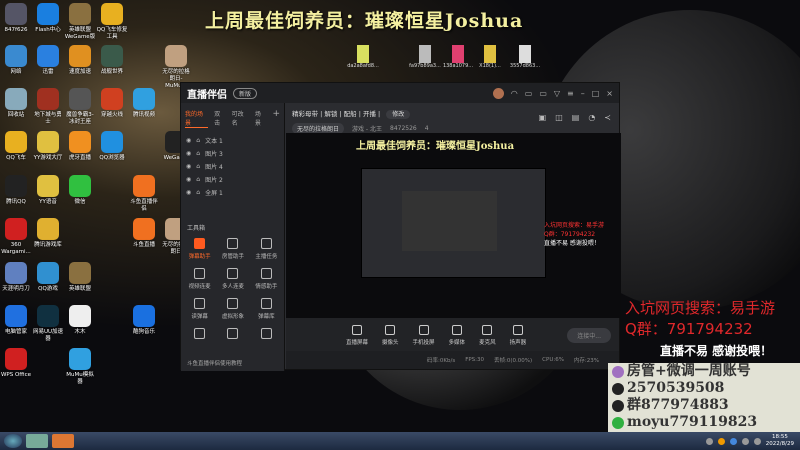 The width and height of the screenshot is (800, 450). Describe the element at coordinates (261, 118) in the screenshot. I see `tab-scene-4: 场景` at that location.